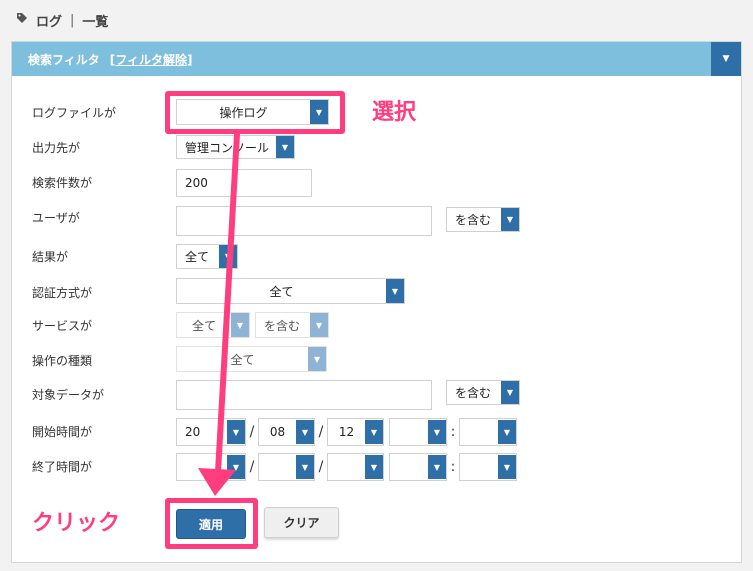 The image size is (753, 571). Describe the element at coordinates (219, 313) in the screenshot. I see `annotation-arrow` at that location.